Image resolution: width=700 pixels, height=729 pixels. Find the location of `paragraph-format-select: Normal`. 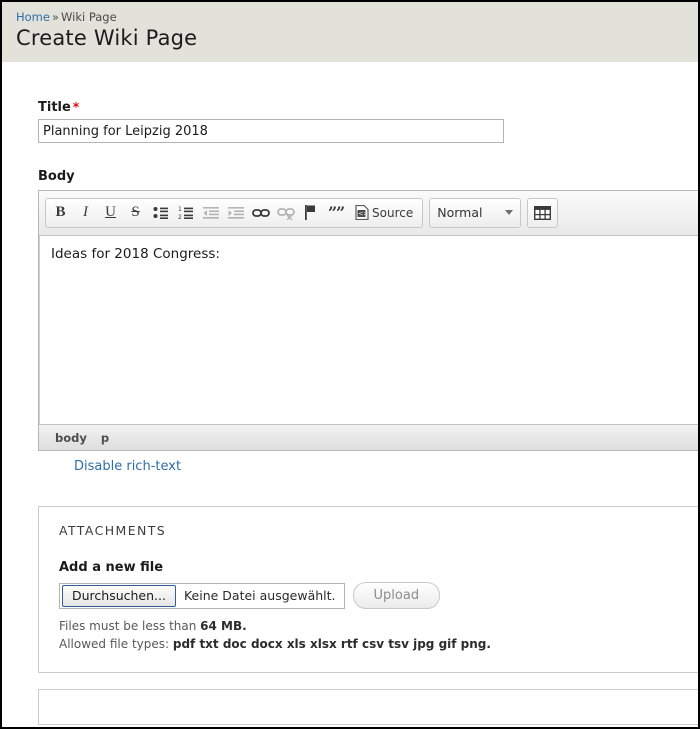

paragraph-format-select: Normal is located at coordinates (475, 212).